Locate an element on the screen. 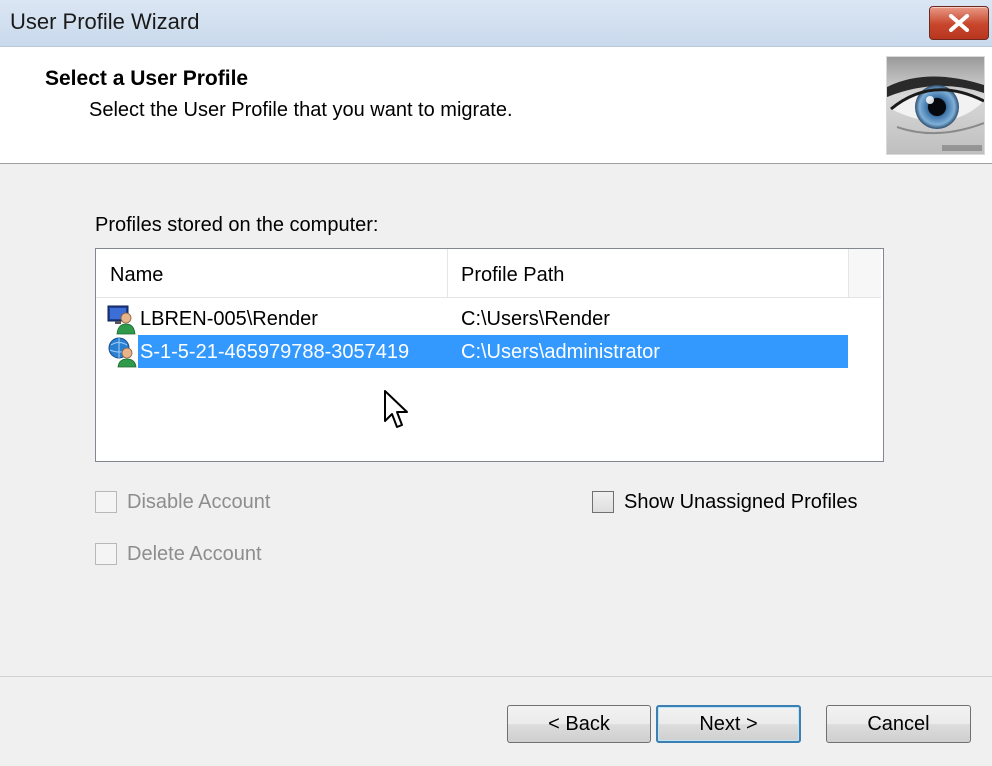  next-button: Next > is located at coordinates (728, 724).